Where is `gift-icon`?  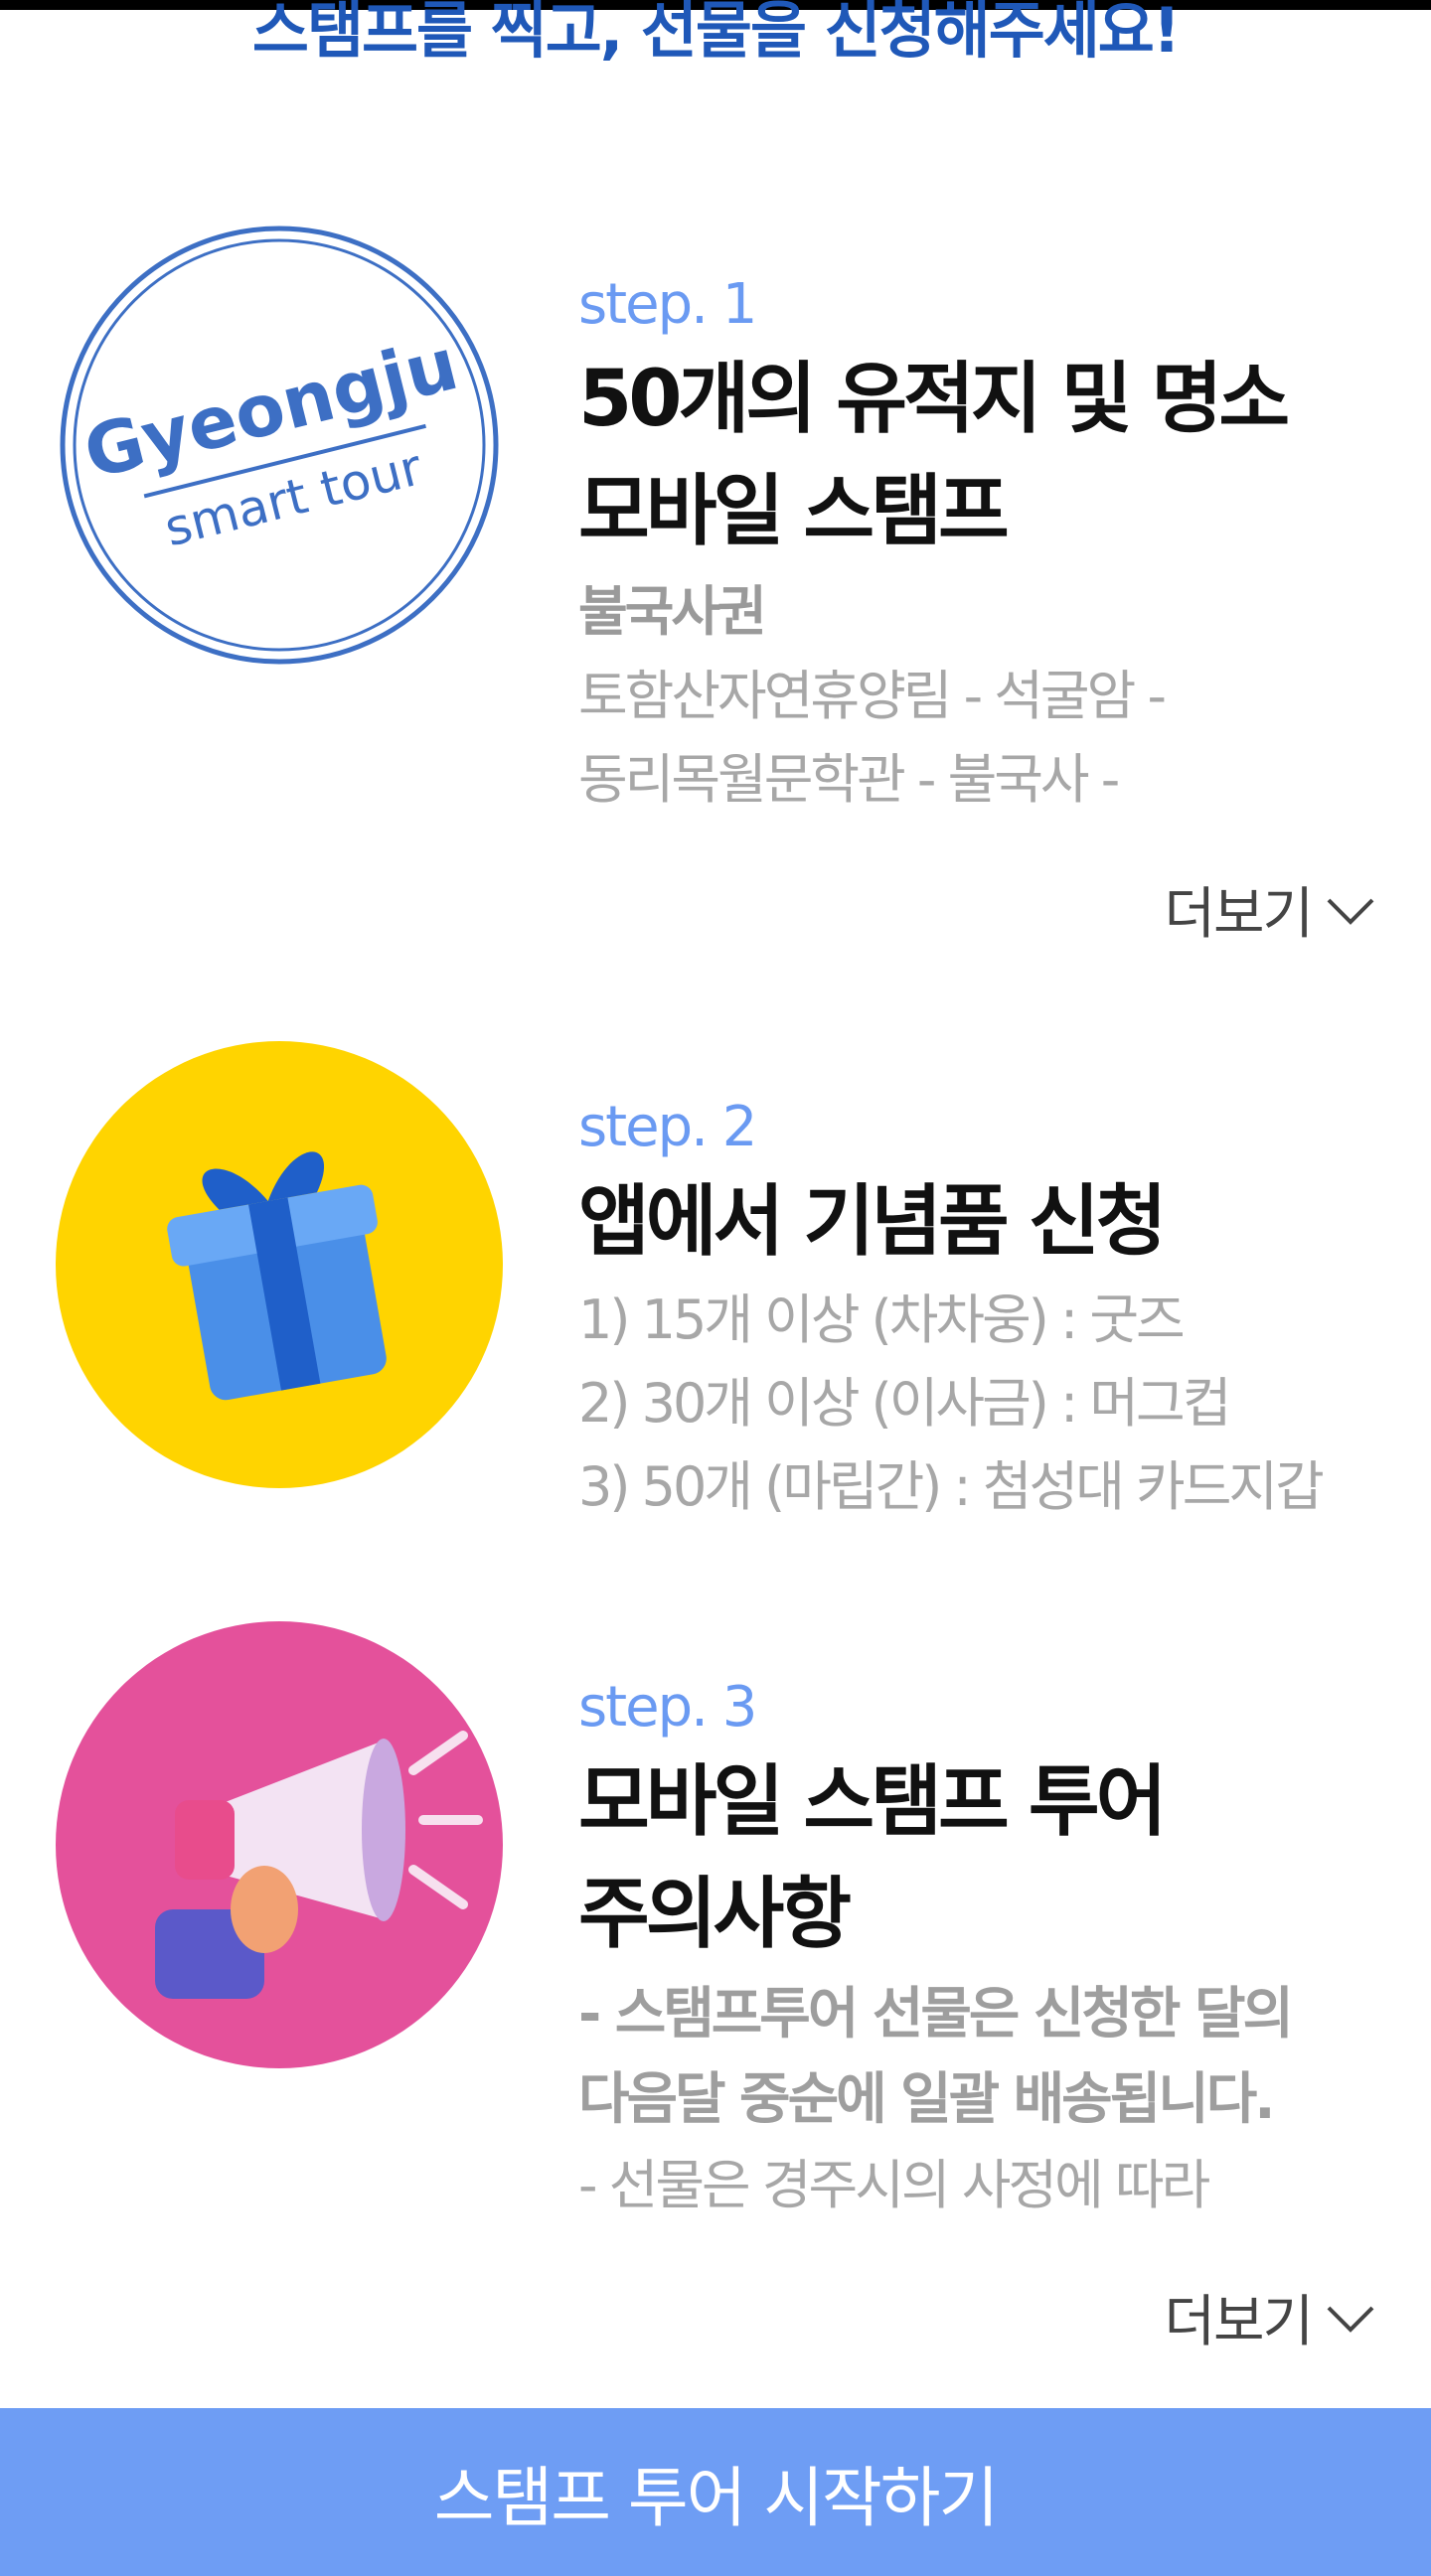 gift-icon is located at coordinates (277, 1276).